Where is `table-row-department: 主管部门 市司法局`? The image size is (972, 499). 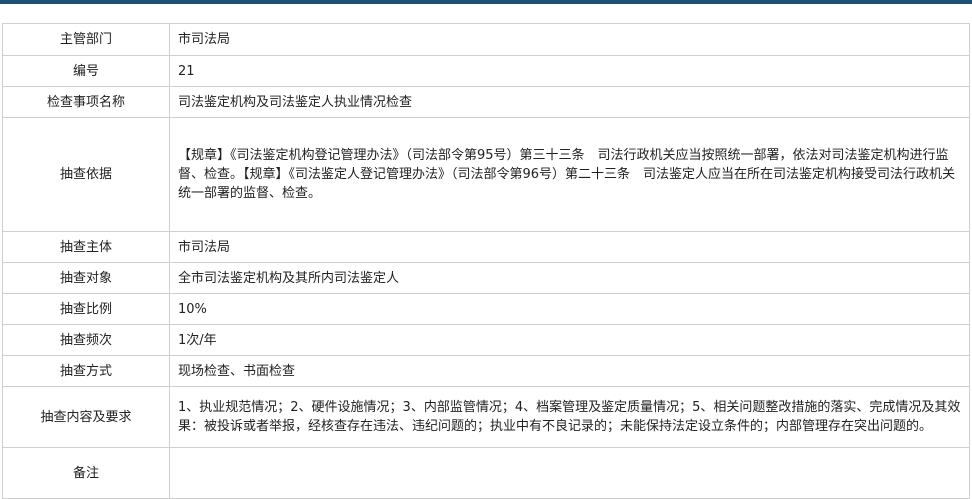
table-row-department: 主管部门 市司法局 is located at coordinates (486, 39).